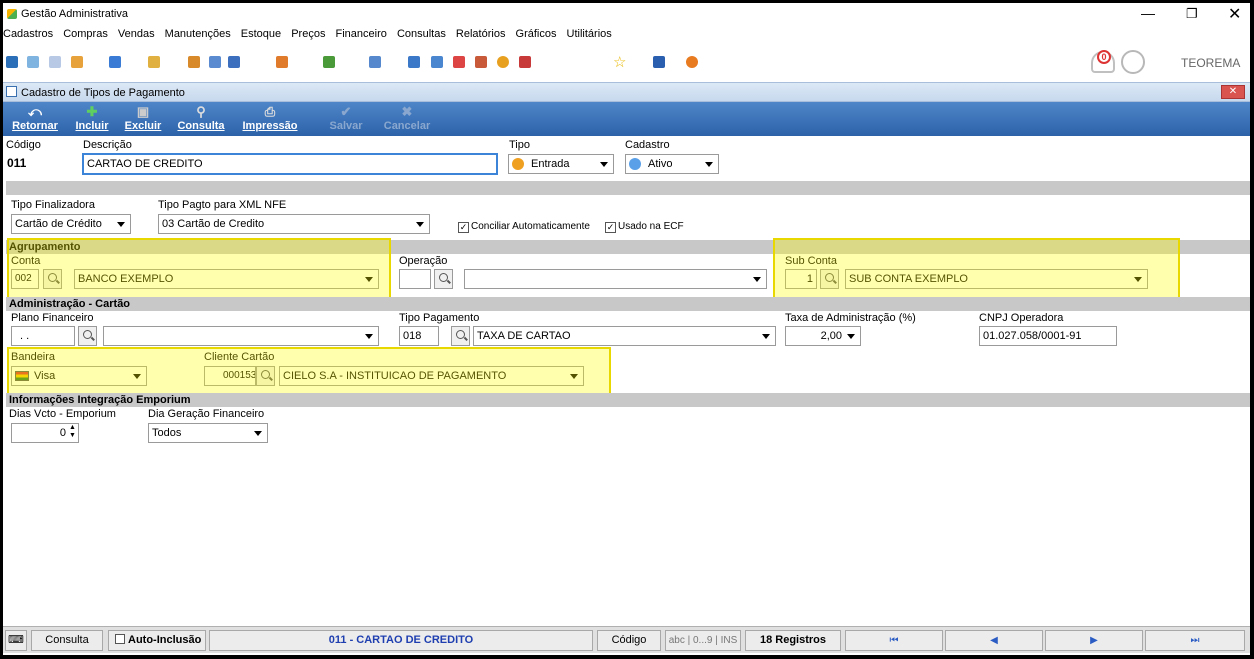  What do you see at coordinates (421, 34) in the screenshot?
I see `menu-consultas: Consultas` at bounding box center [421, 34].